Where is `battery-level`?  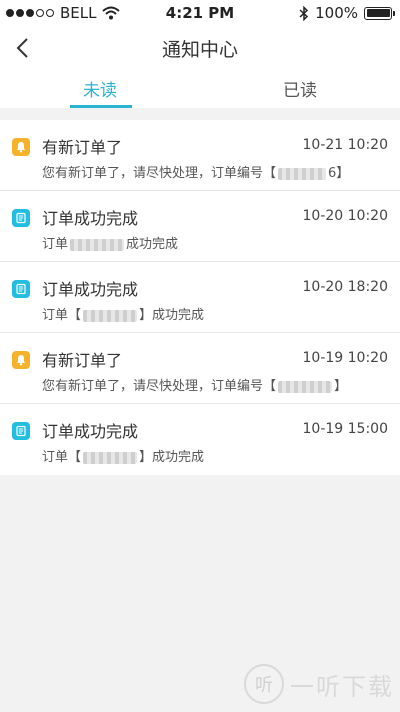
battery-level is located at coordinates (378, 13).